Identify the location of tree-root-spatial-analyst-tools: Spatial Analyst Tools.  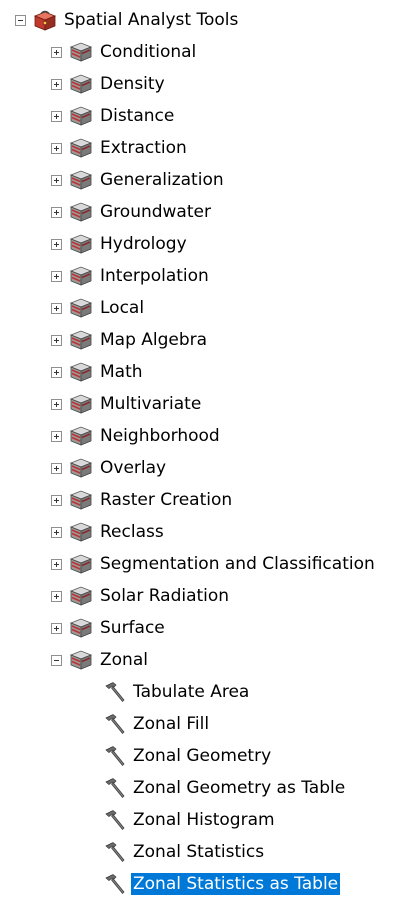
(127, 20).